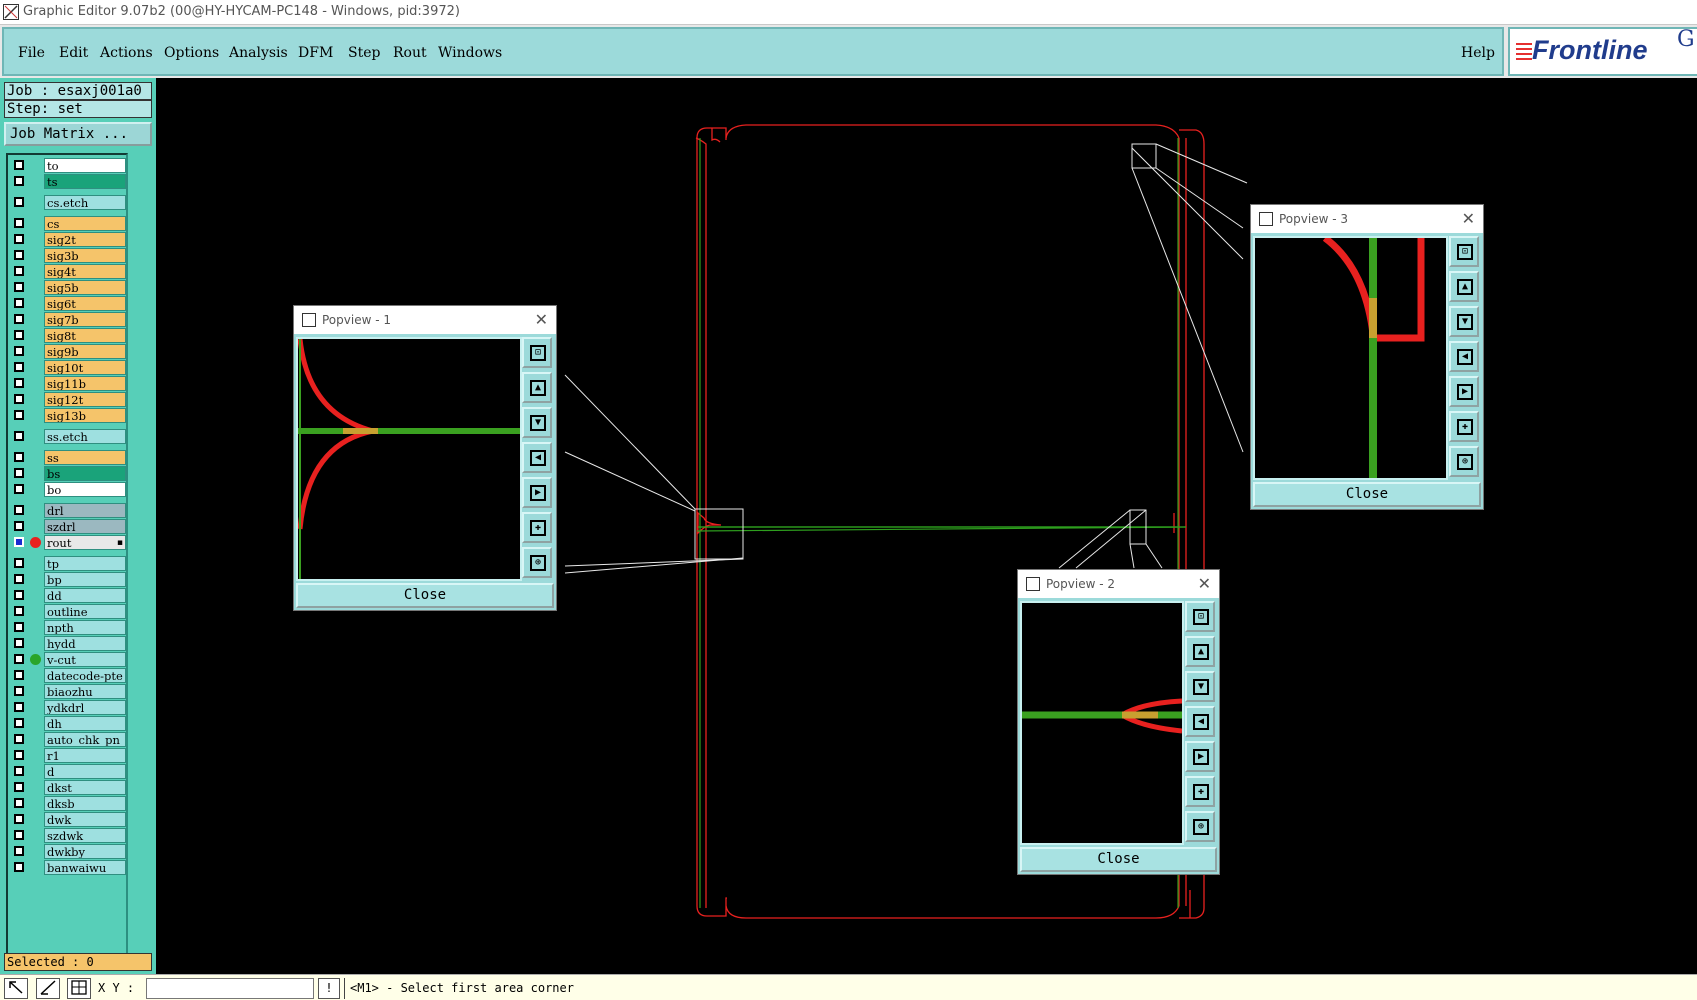 This screenshot has width=1697, height=1000. I want to click on layer-row: dwkby, so click(68, 851).